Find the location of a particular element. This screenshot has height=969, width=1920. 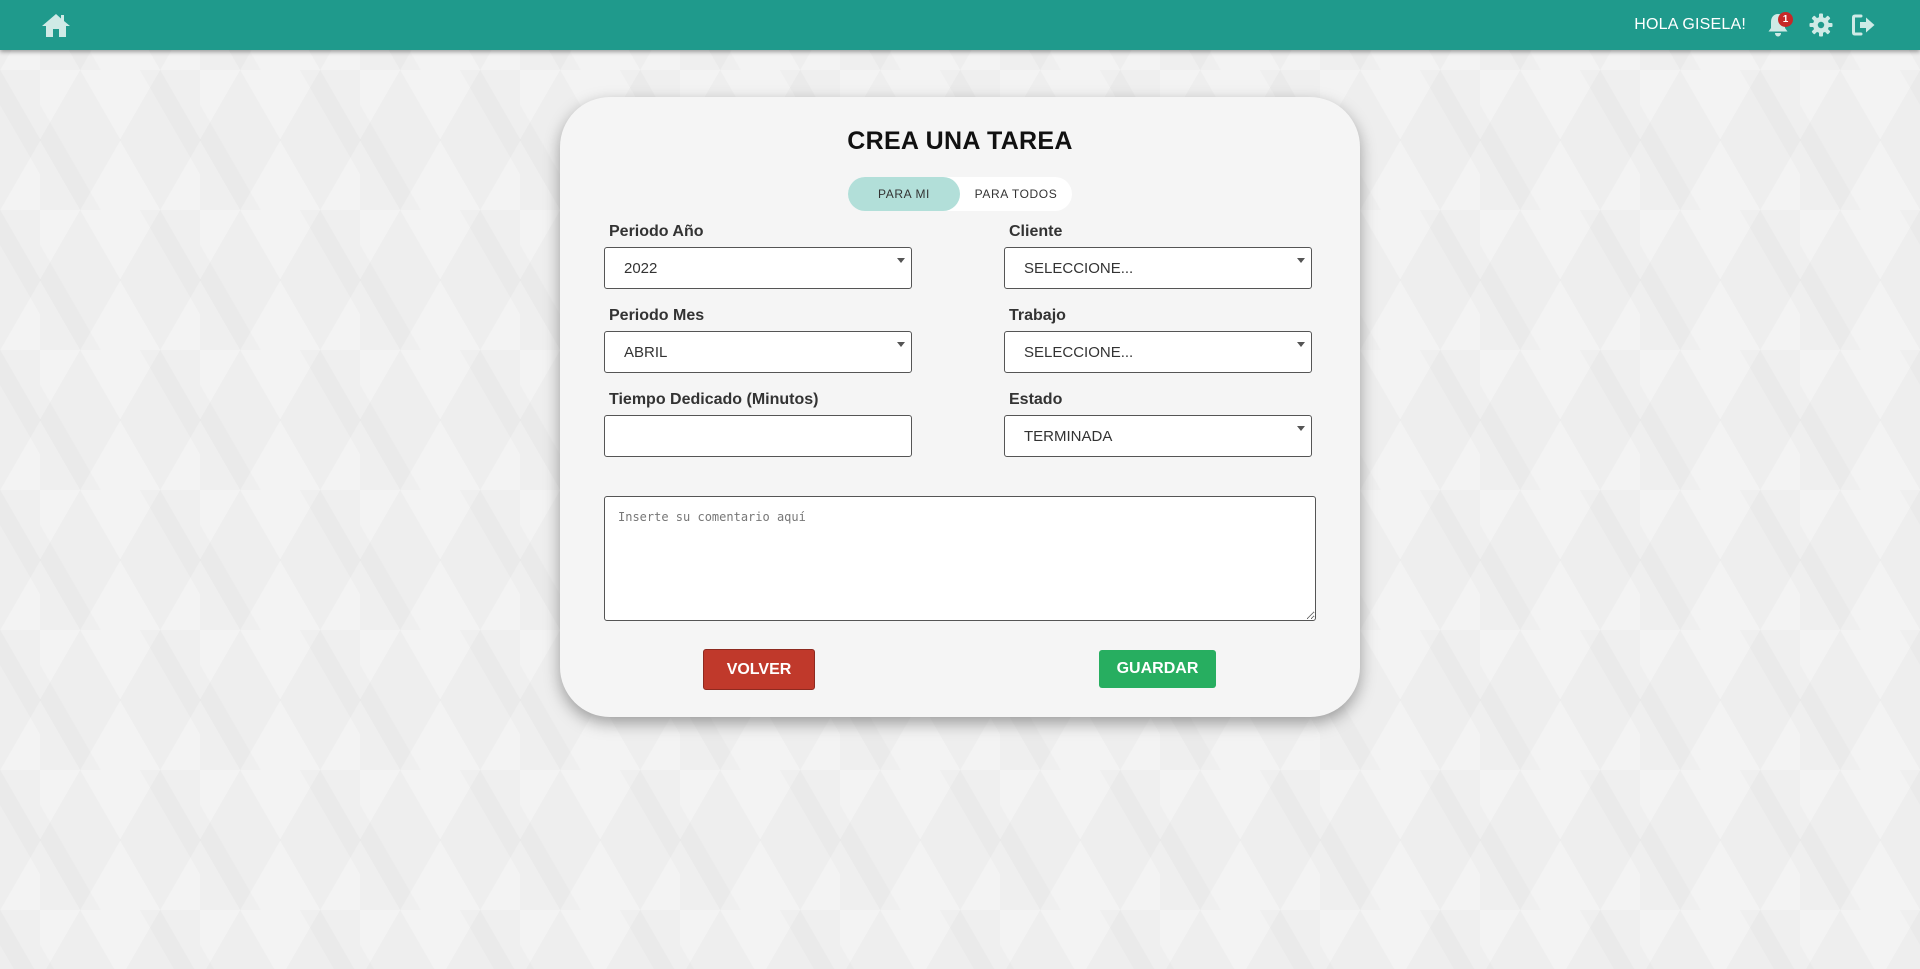

periodo-anio-label: Periodo Año is located at coordinates (656, 231).